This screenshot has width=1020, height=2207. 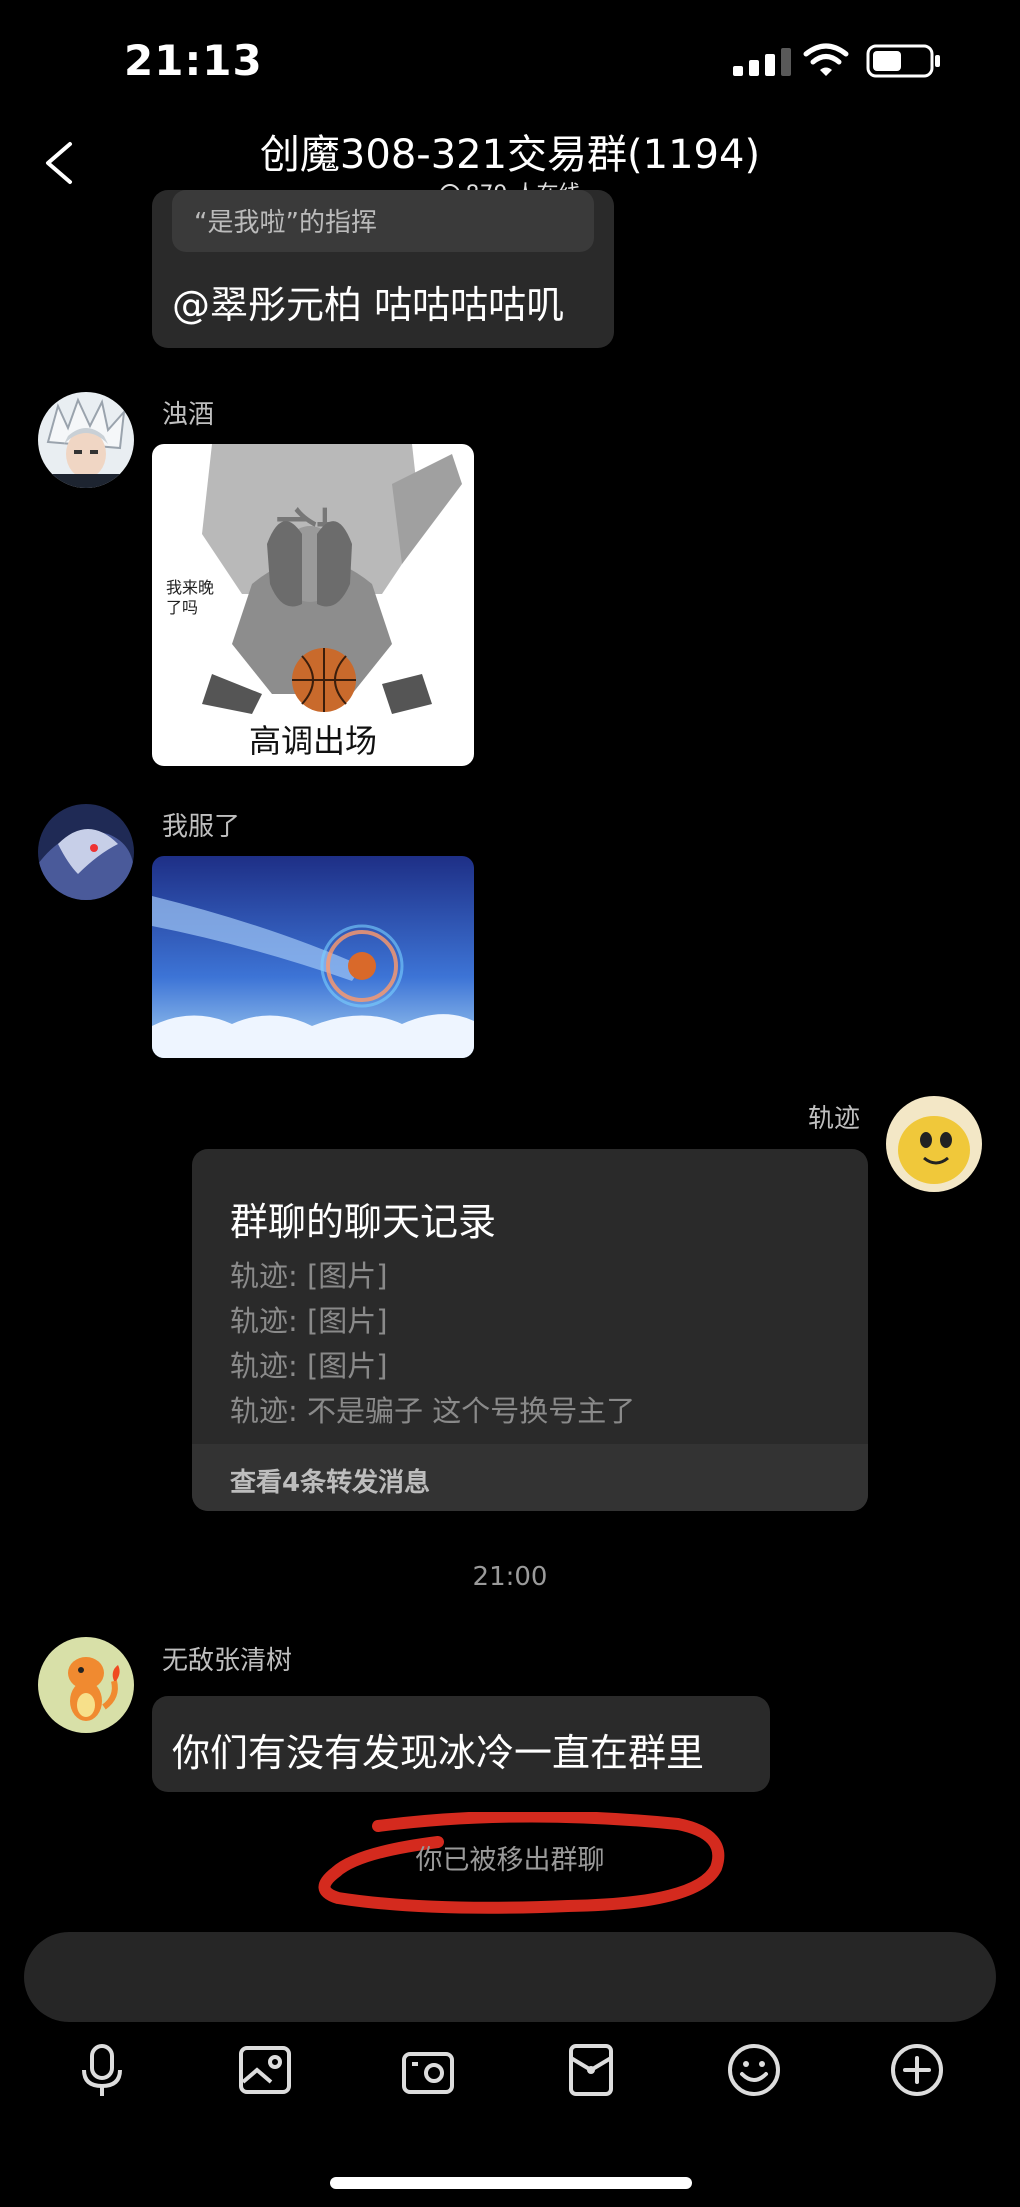 I want to click on card-line: 轨迹: 不是骗子 这个号换号主了, so click(x=433, y=1411).